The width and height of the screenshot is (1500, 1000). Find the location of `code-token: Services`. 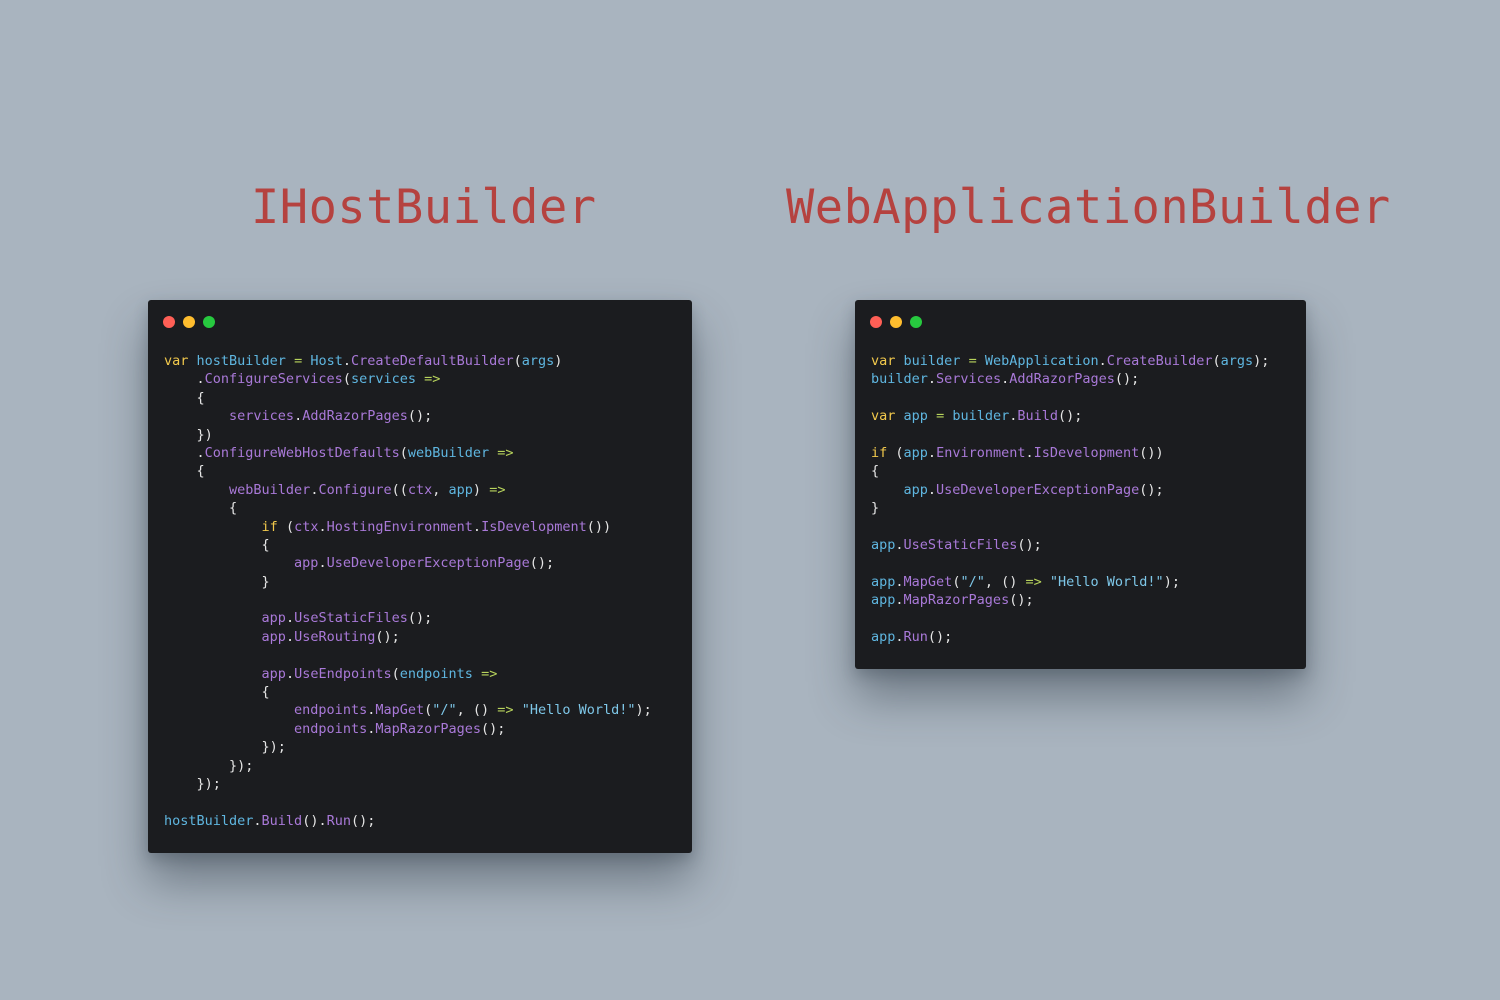

code-token: Services is located at coordinates (969, 379).